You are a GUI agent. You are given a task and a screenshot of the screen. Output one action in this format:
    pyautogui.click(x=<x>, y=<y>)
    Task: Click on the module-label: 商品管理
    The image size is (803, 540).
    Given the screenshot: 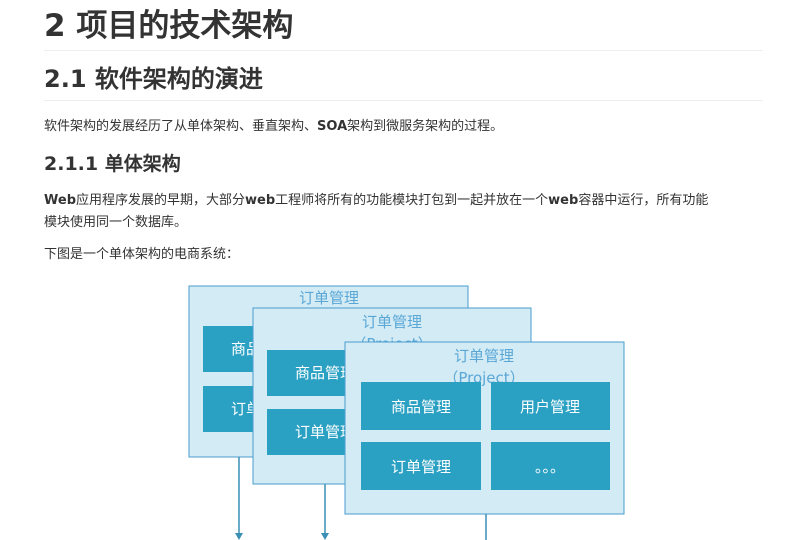 What is the action you would take?
    pyautogui.click(x=421, y=407)
    